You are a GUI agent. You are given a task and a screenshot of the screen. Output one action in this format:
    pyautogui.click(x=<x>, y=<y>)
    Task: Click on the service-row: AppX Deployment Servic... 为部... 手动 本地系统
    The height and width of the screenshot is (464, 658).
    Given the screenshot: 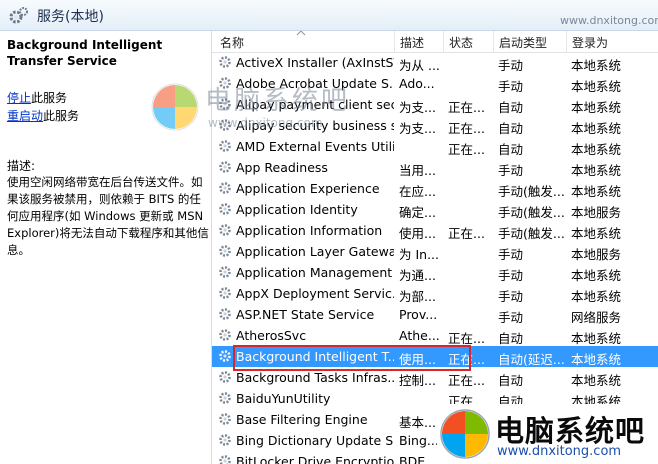 What is the action you would take?
    pyautogui.click(x=435, y=293)
    